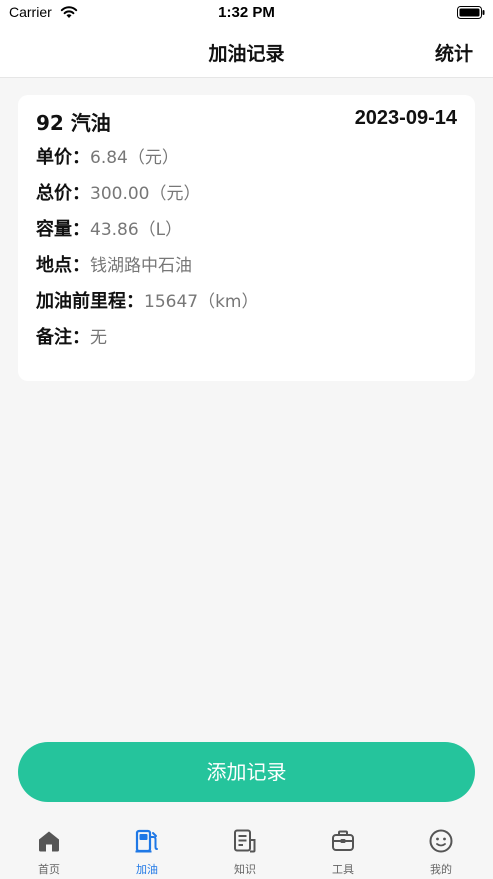  I want to click on record-header: 92 汽油 2023-09-14, so click(246, 121).